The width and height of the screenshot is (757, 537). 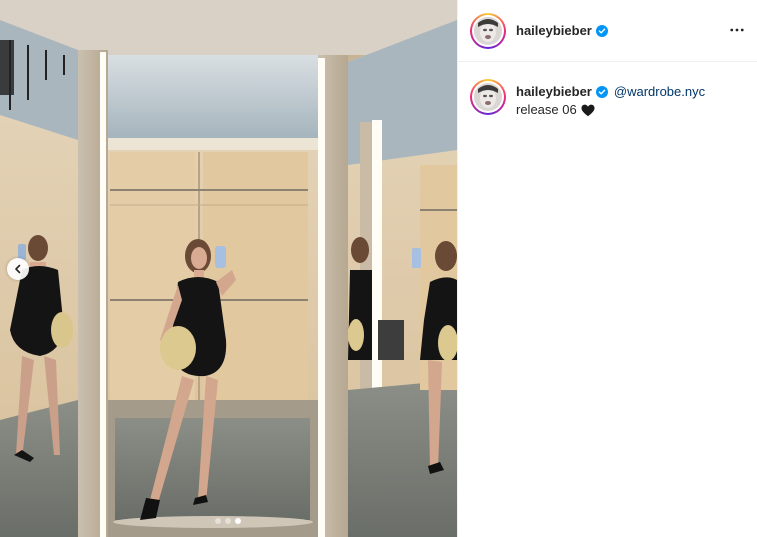 I want to click on caption-text: haileybieber @wardrobe.nyc release 06, so click(x=610, y=99).